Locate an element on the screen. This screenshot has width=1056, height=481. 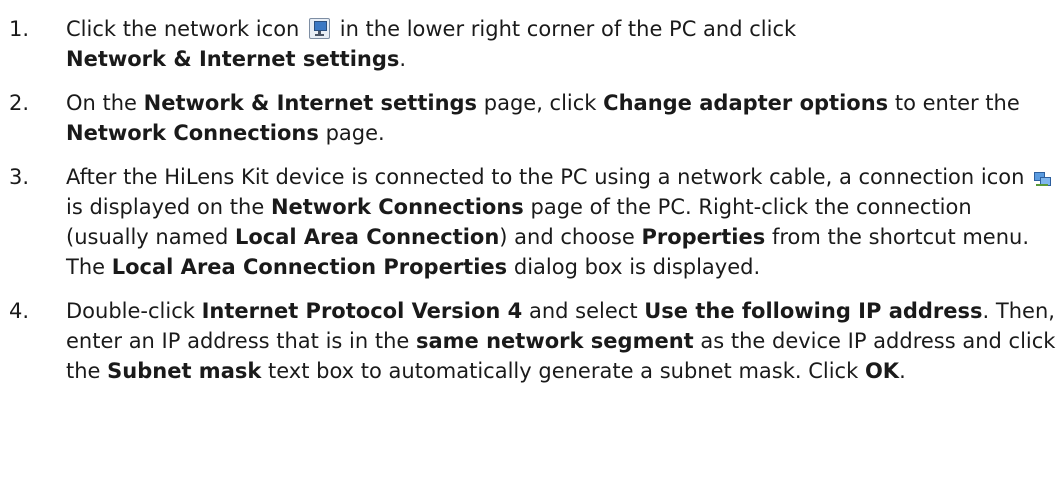
bold-term: Use the following IP address is located at coordinates (813, 311).